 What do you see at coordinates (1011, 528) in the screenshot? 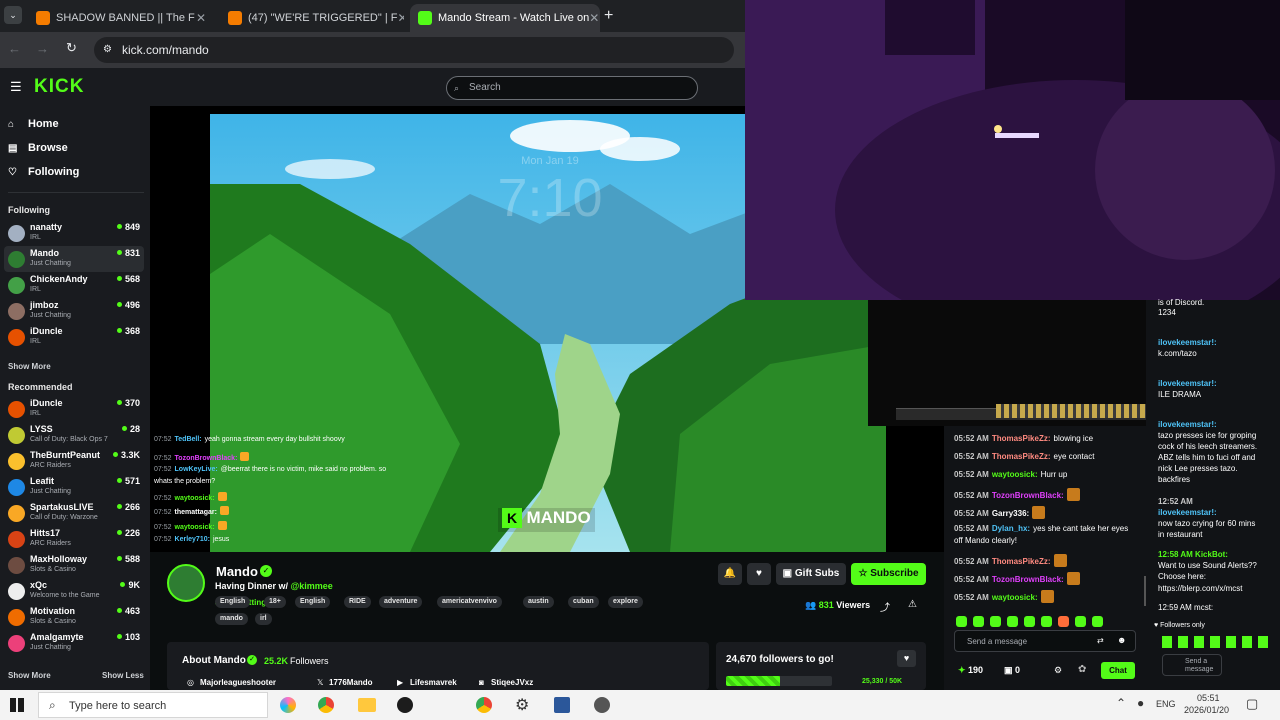
I see `chat-username: Dylan_hx:` at bounding box center [1011, 528].